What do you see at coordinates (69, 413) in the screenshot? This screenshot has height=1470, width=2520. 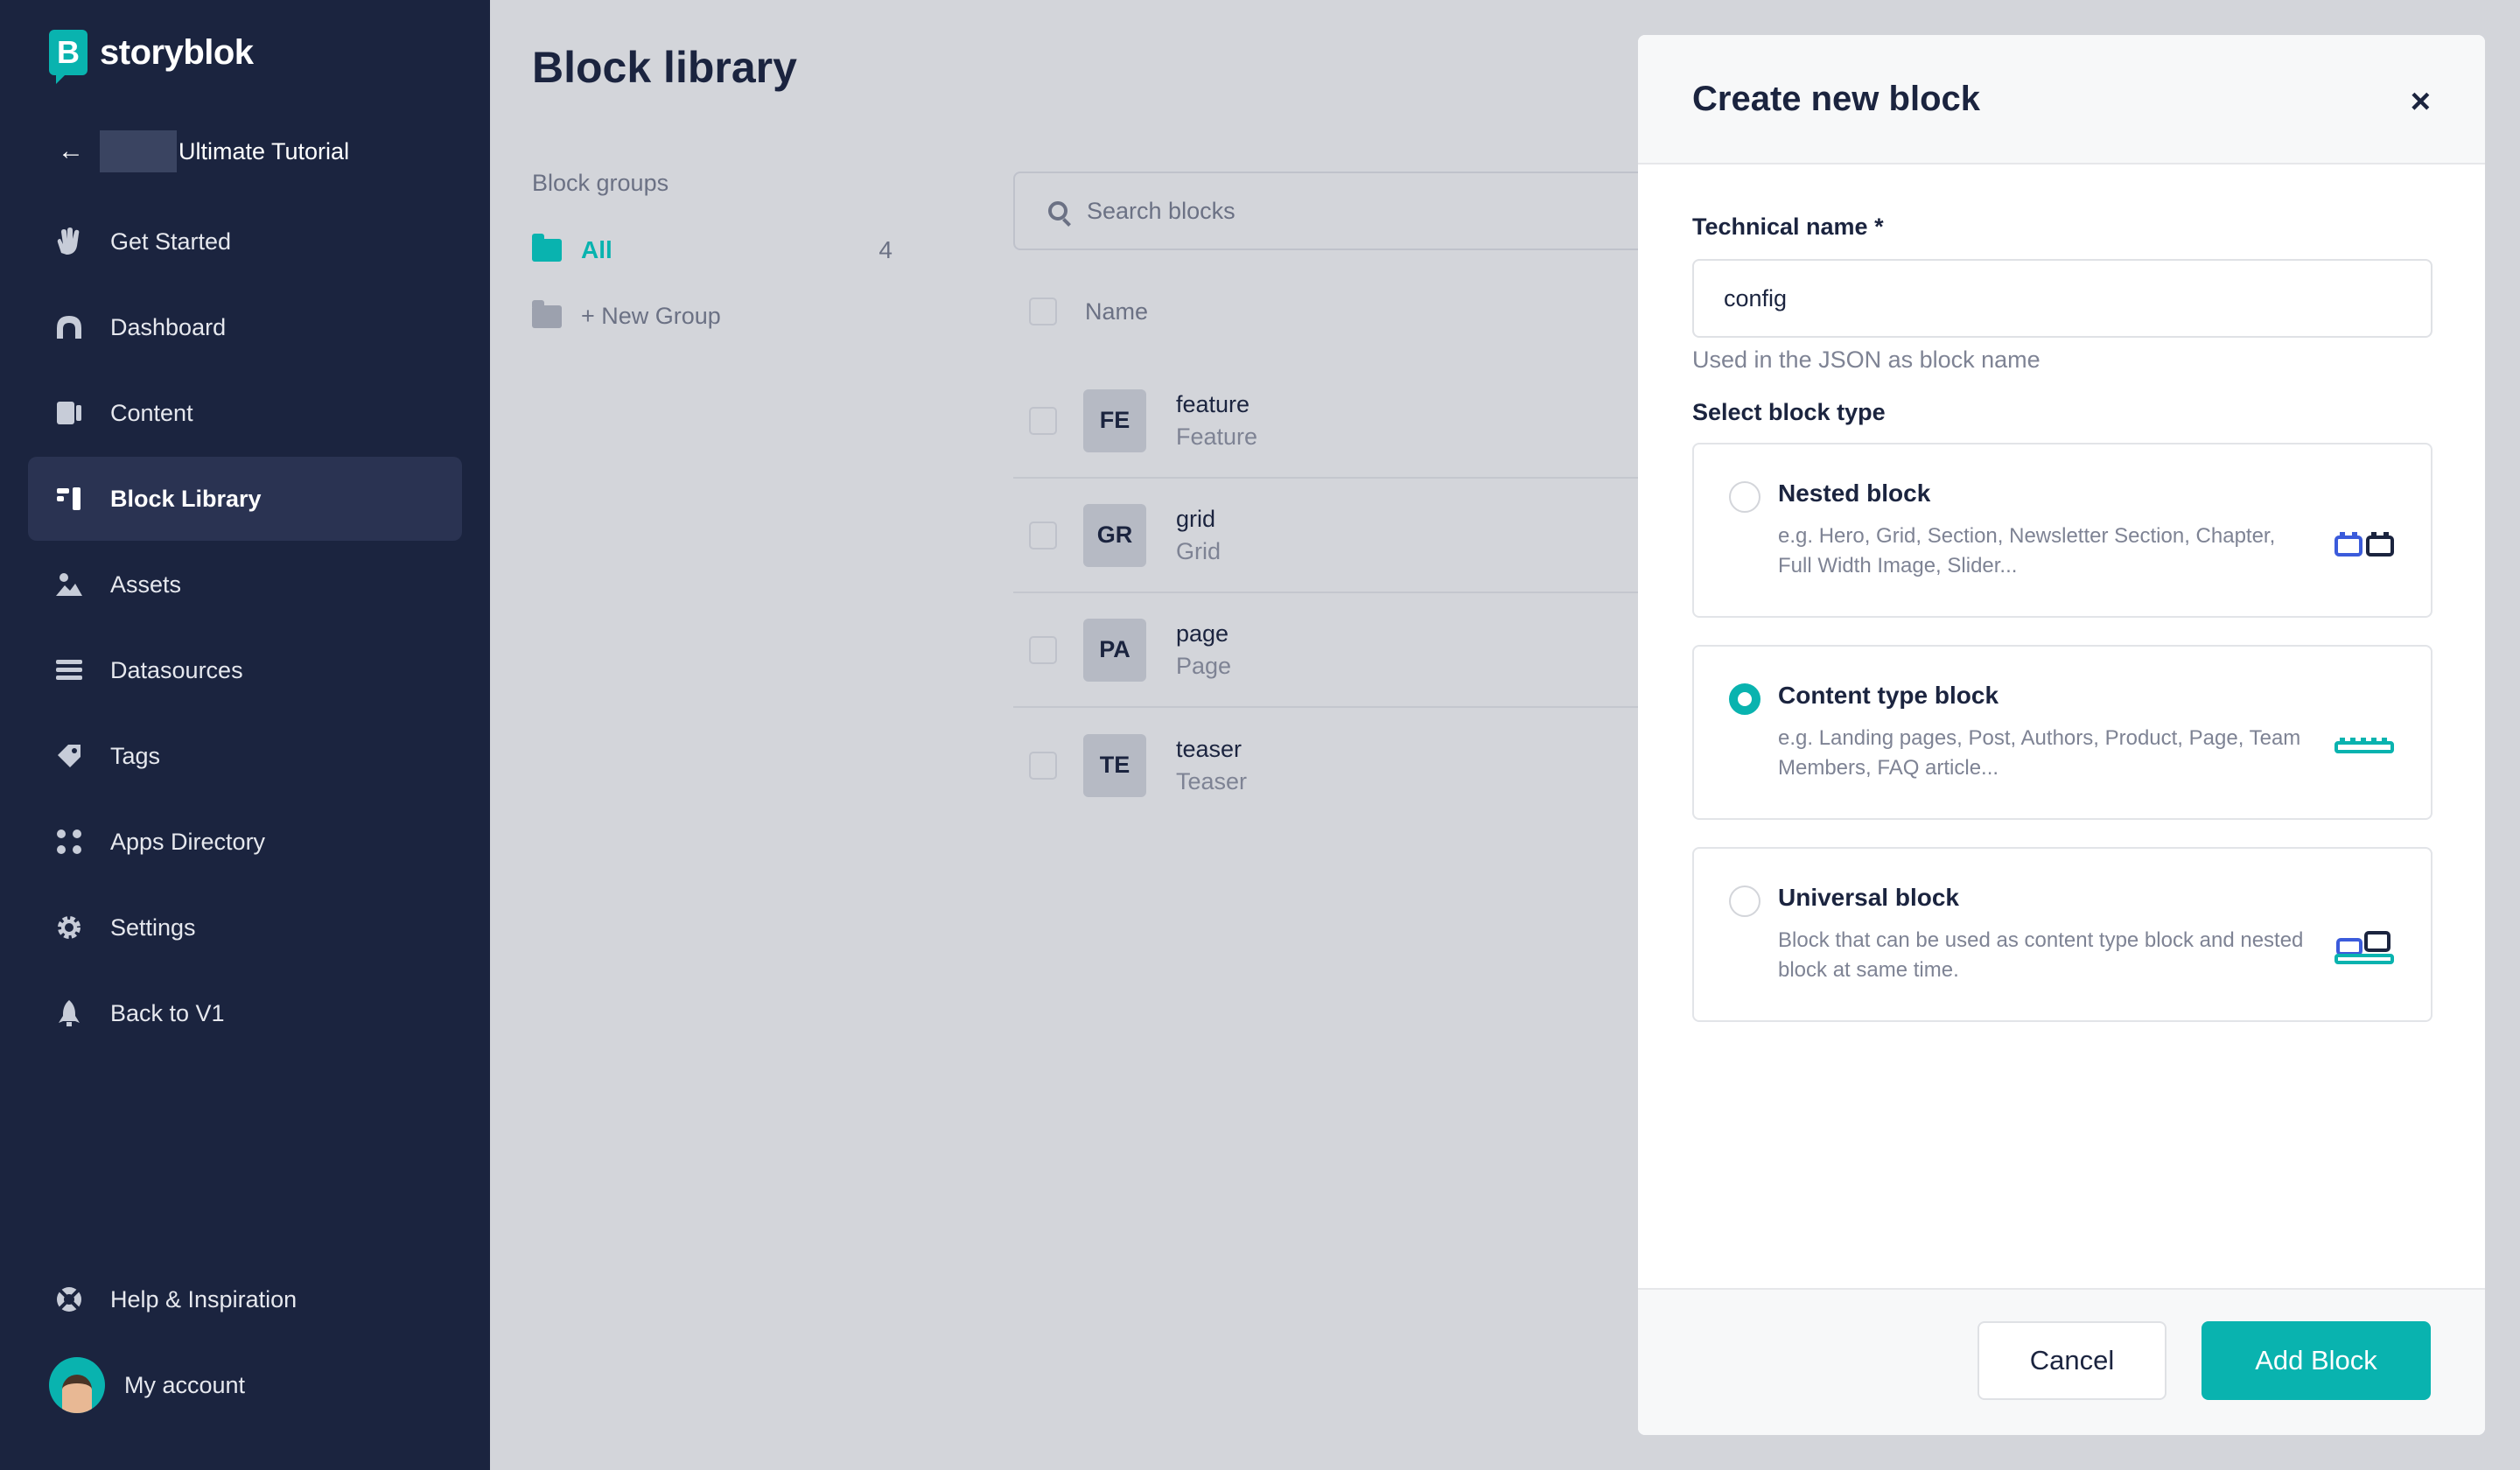 I see `content-icon` at bounding box center [69, 413].